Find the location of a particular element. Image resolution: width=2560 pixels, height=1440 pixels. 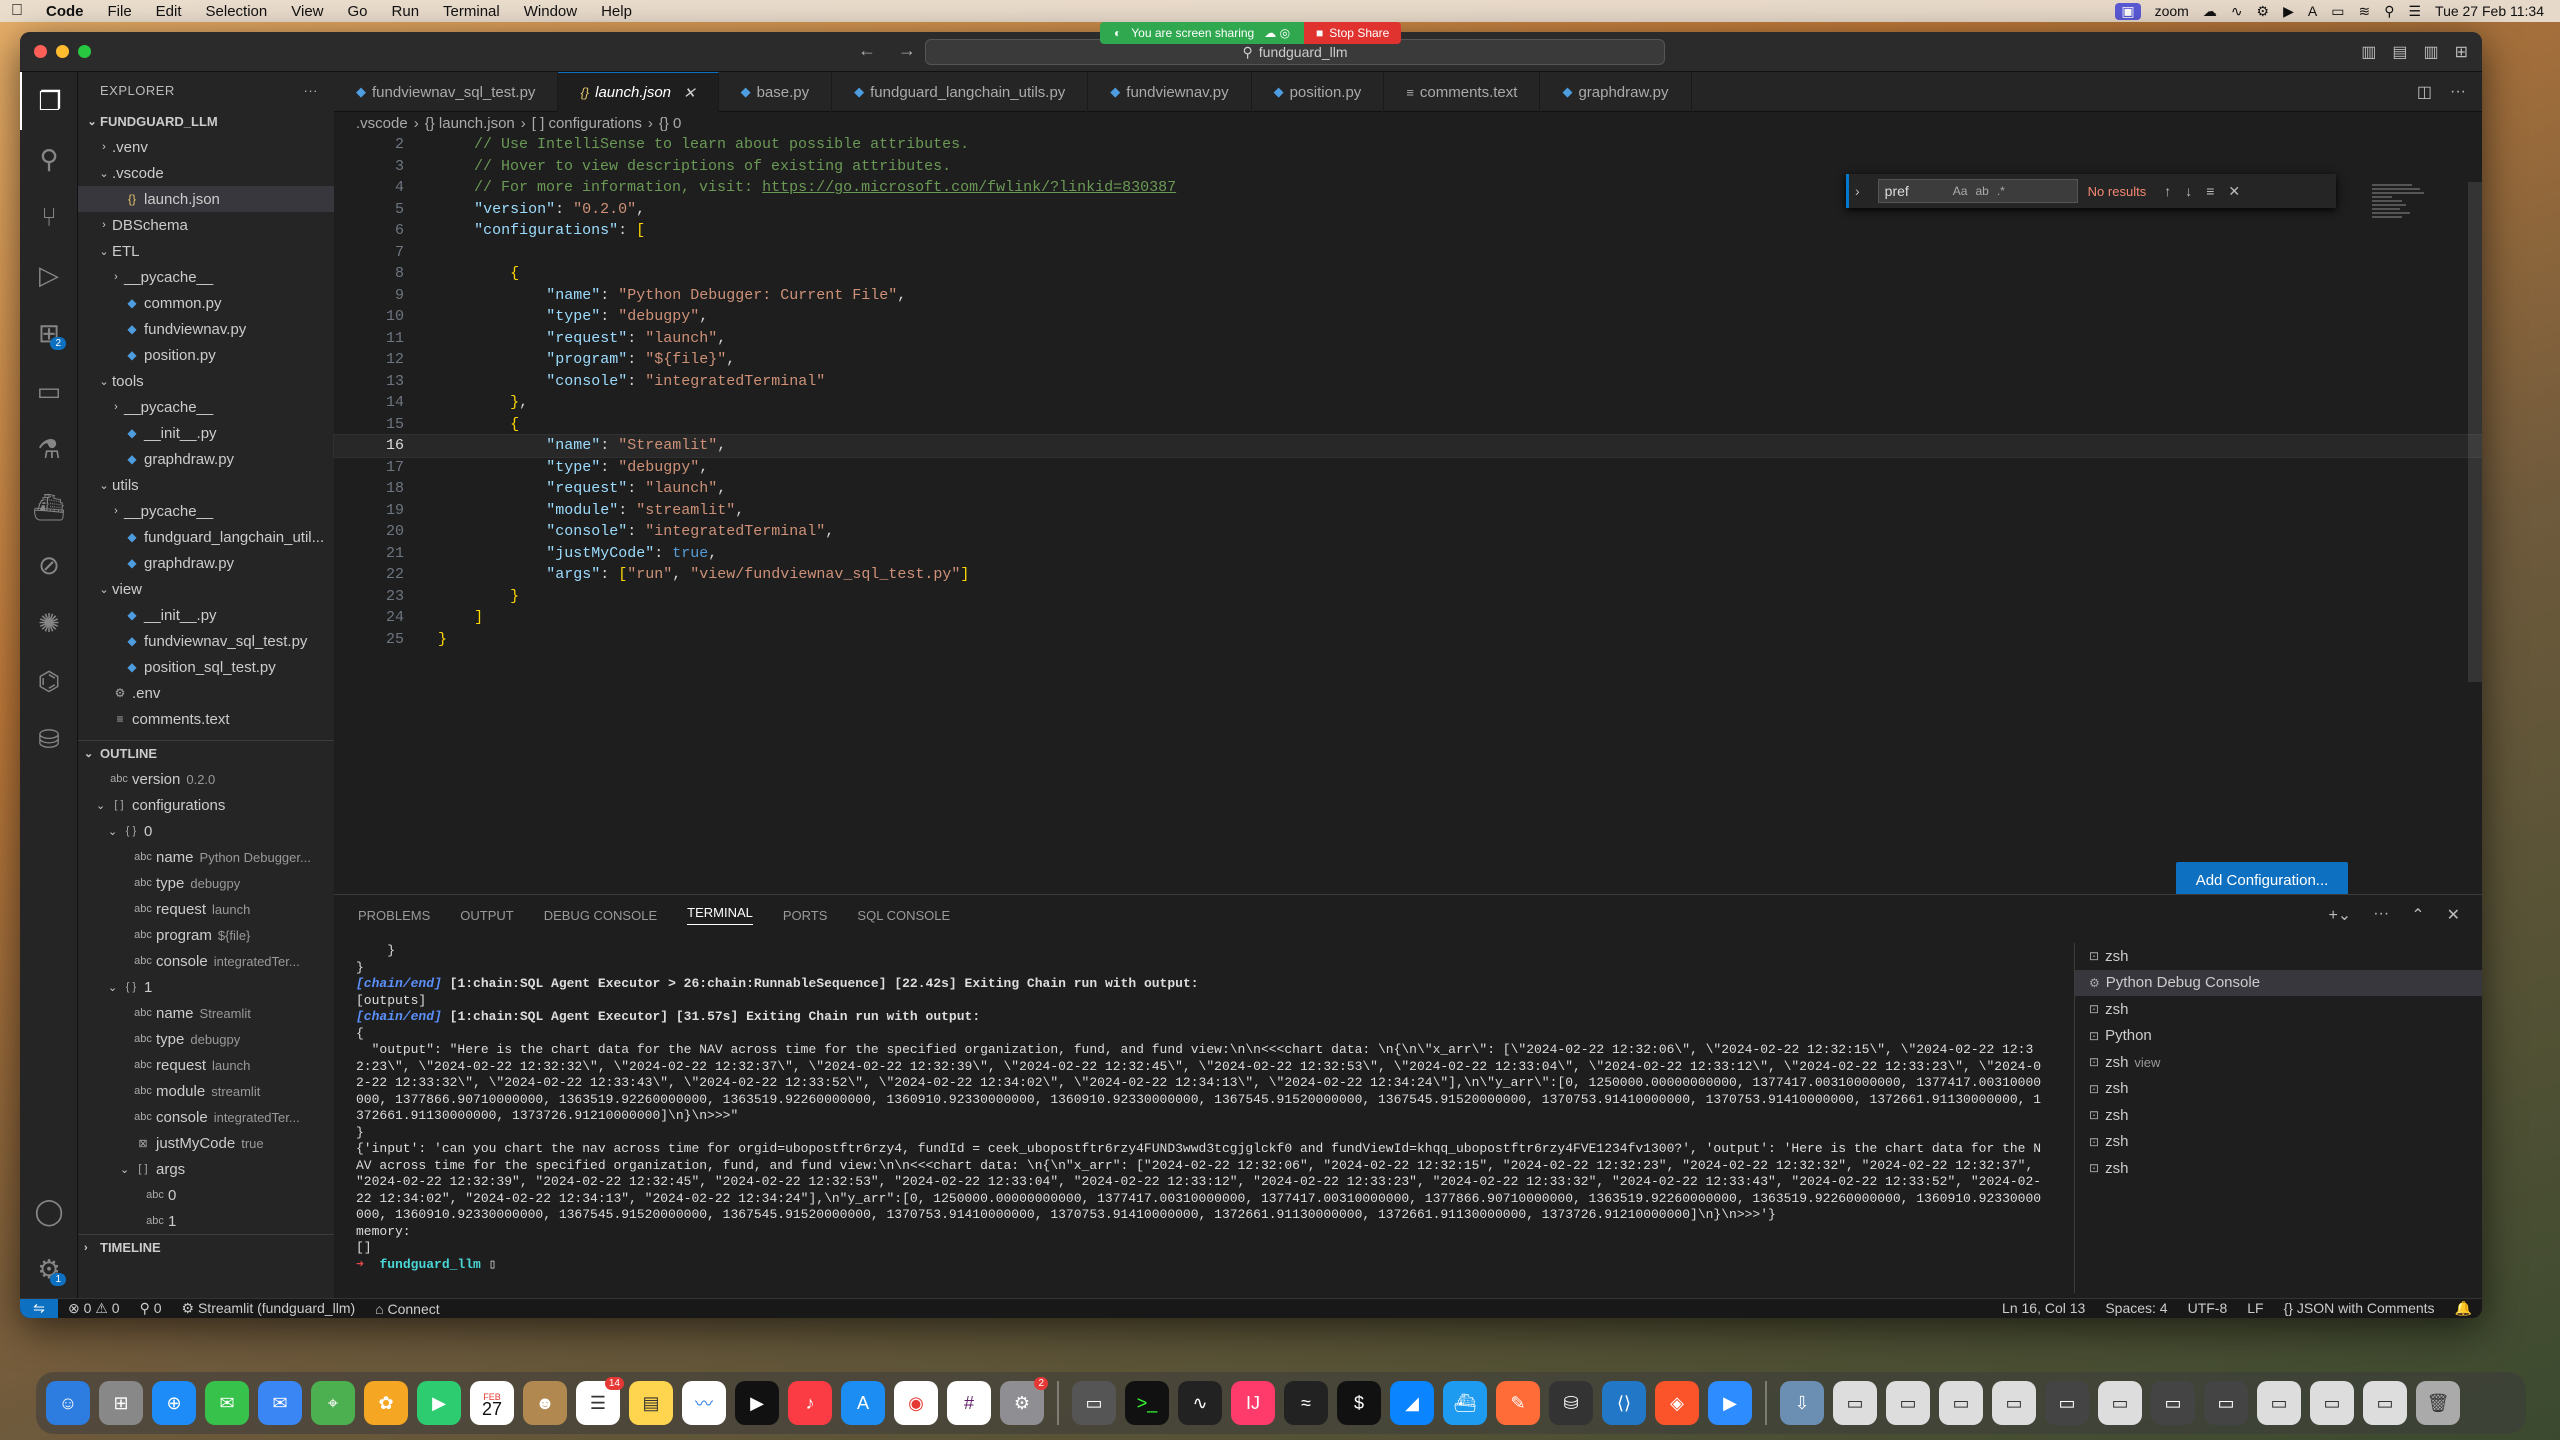

code-line: 16 "name": "Streamlit", is located at coordinates (1407, 446).